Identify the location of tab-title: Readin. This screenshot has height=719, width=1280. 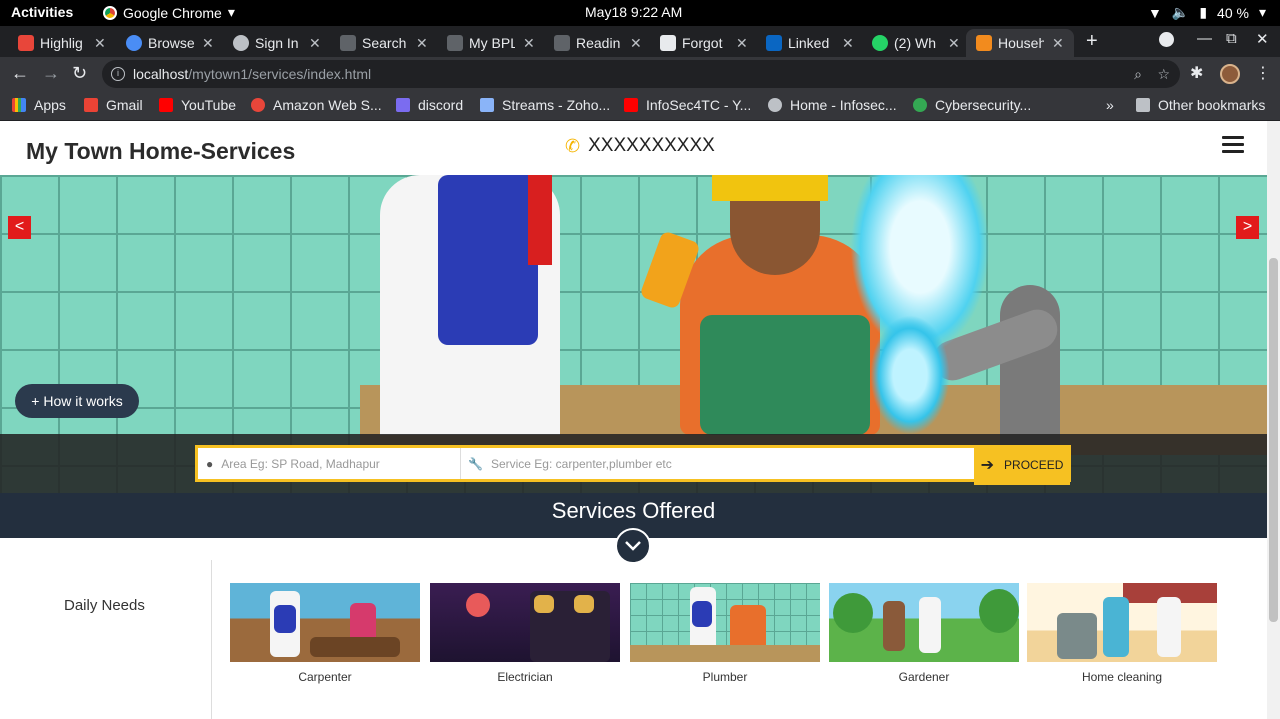
(598, 43).